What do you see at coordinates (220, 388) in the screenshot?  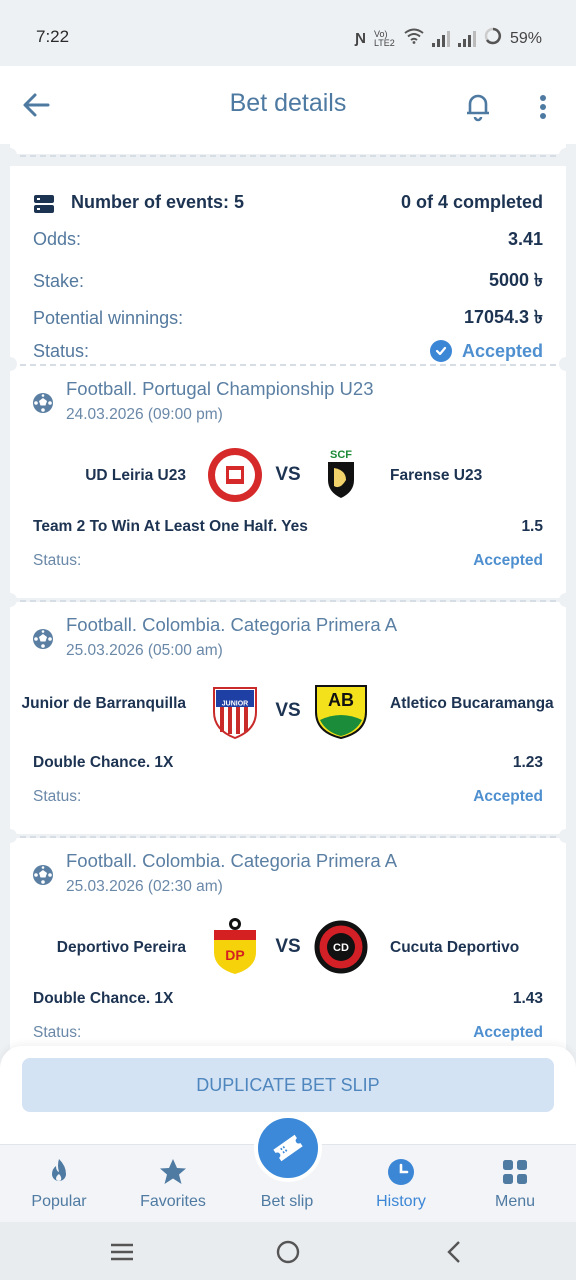 I see `event-league: Football. Portugal Championship U23` at bounding box center [220, 388].